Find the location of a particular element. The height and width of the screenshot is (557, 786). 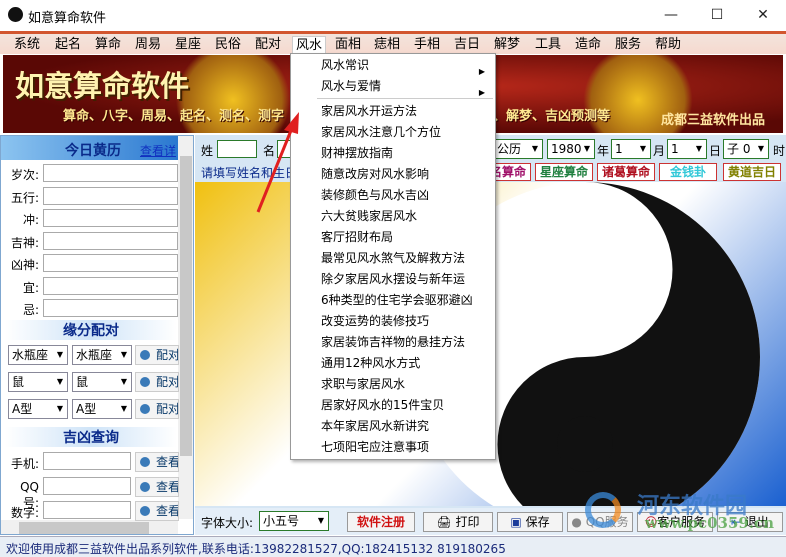

day-label: 日 is located at coordinates (715, 151).